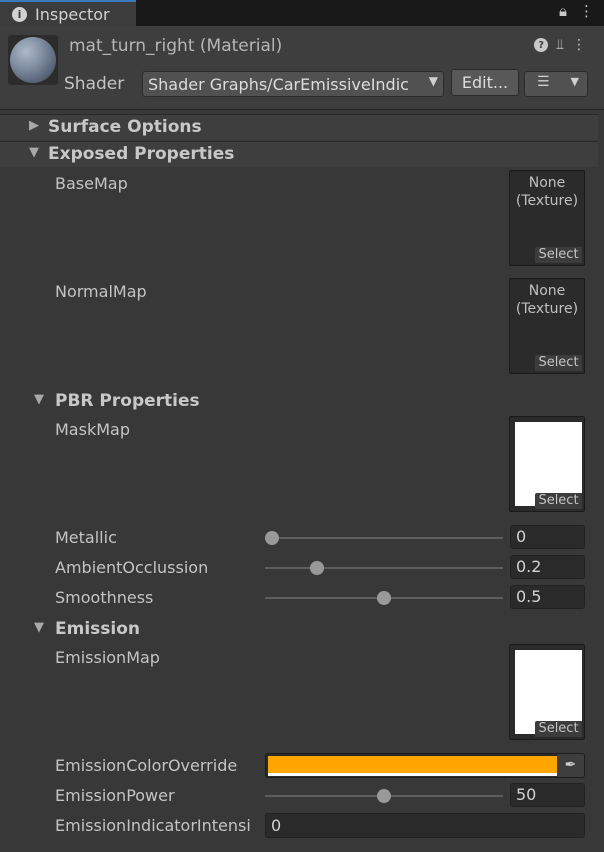 The width and height of the screenshot is (604, 852). I want to click on material-title: mat_turn_right (Material), so click(176, 46).